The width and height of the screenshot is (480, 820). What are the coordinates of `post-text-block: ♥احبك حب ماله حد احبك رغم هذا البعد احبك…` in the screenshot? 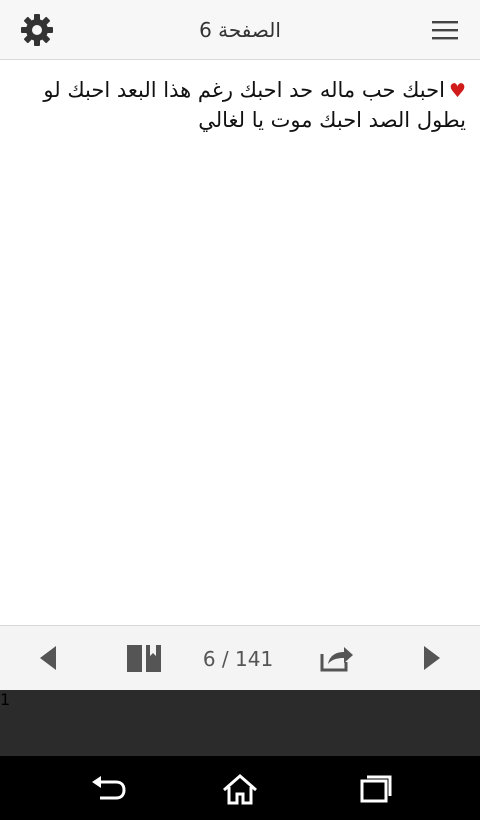 It's located at (244, 105).